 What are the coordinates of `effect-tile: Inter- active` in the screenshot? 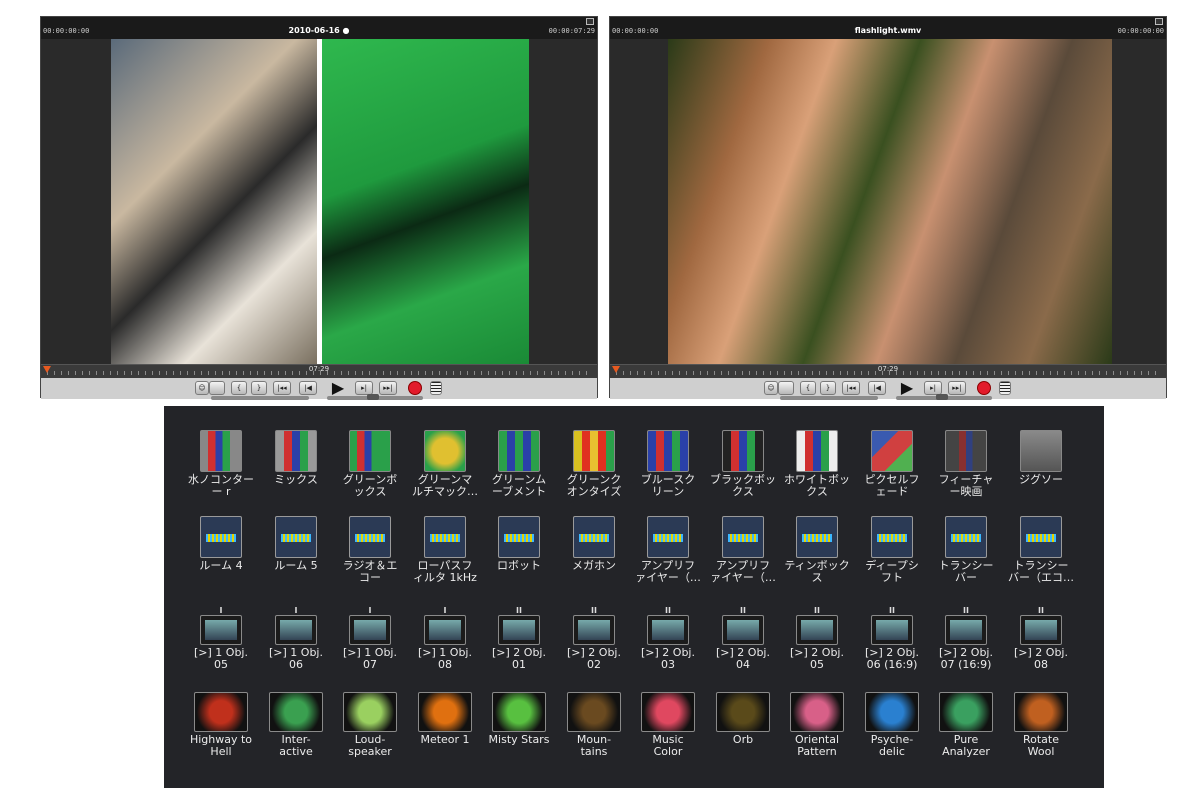 It's located at (296, 725).